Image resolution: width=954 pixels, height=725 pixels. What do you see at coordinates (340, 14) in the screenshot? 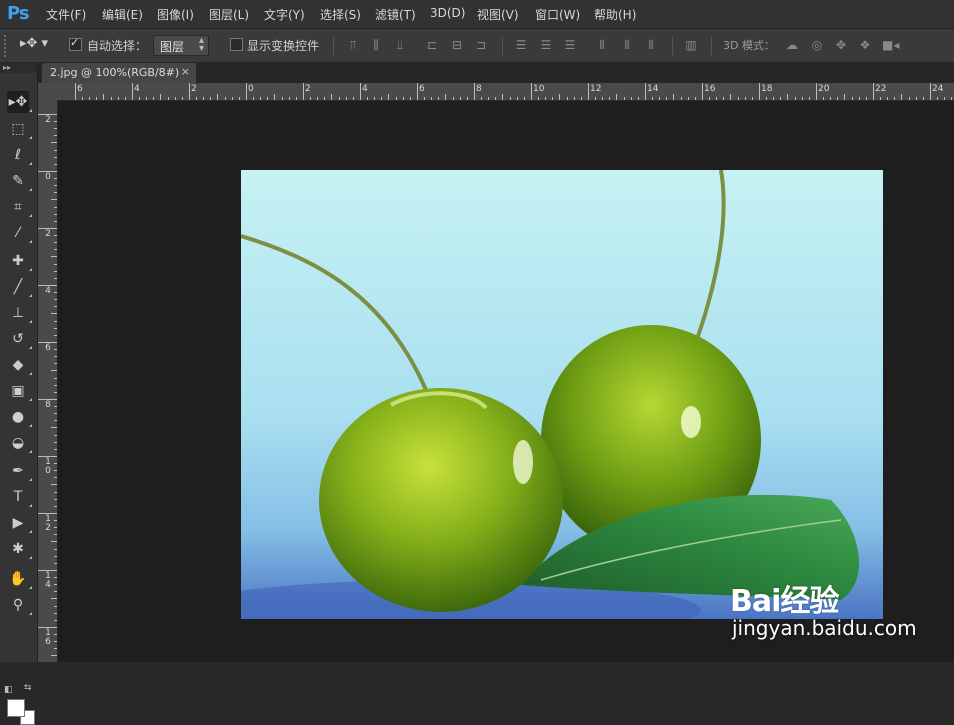
I see `menu-item: 选择(S)` at bounding box center [340, 14].